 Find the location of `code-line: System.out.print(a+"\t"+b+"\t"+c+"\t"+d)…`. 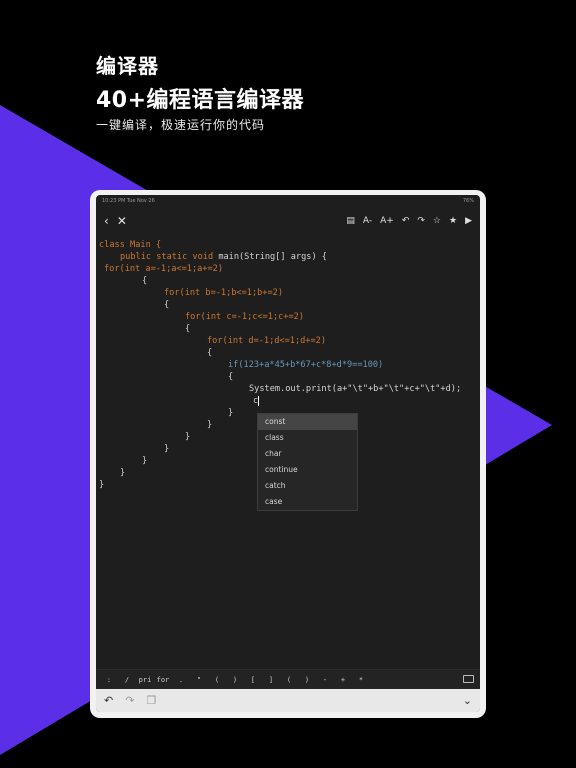

code-line: System.out.print(a+"\t"+b+"\t"+c+"\t"+d)… is located at coordinates (355, 389).